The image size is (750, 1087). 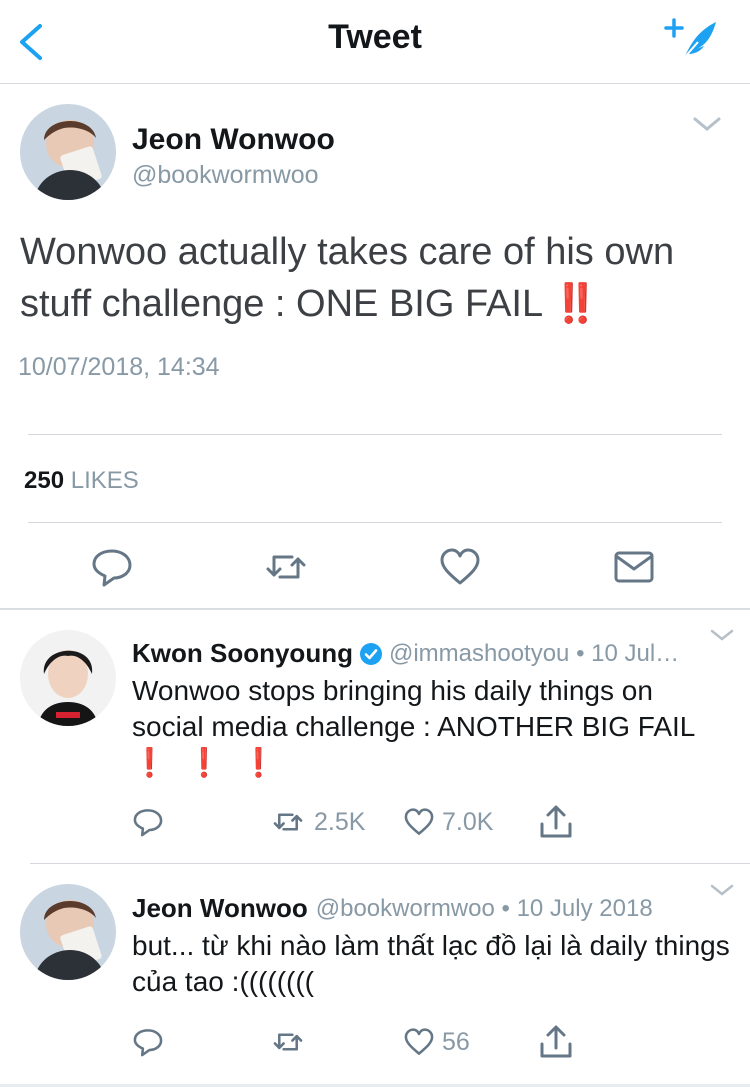 What do you see at coordinates (242, 653) in the screenshot?
I see `reply-author-name: Kwon Soonyoung` at bounding box center [242, 653].